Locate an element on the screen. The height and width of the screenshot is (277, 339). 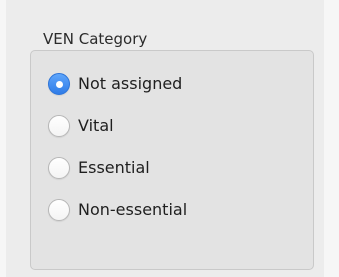
radio-option-essential: Essential is located at coordinates (99, 168).